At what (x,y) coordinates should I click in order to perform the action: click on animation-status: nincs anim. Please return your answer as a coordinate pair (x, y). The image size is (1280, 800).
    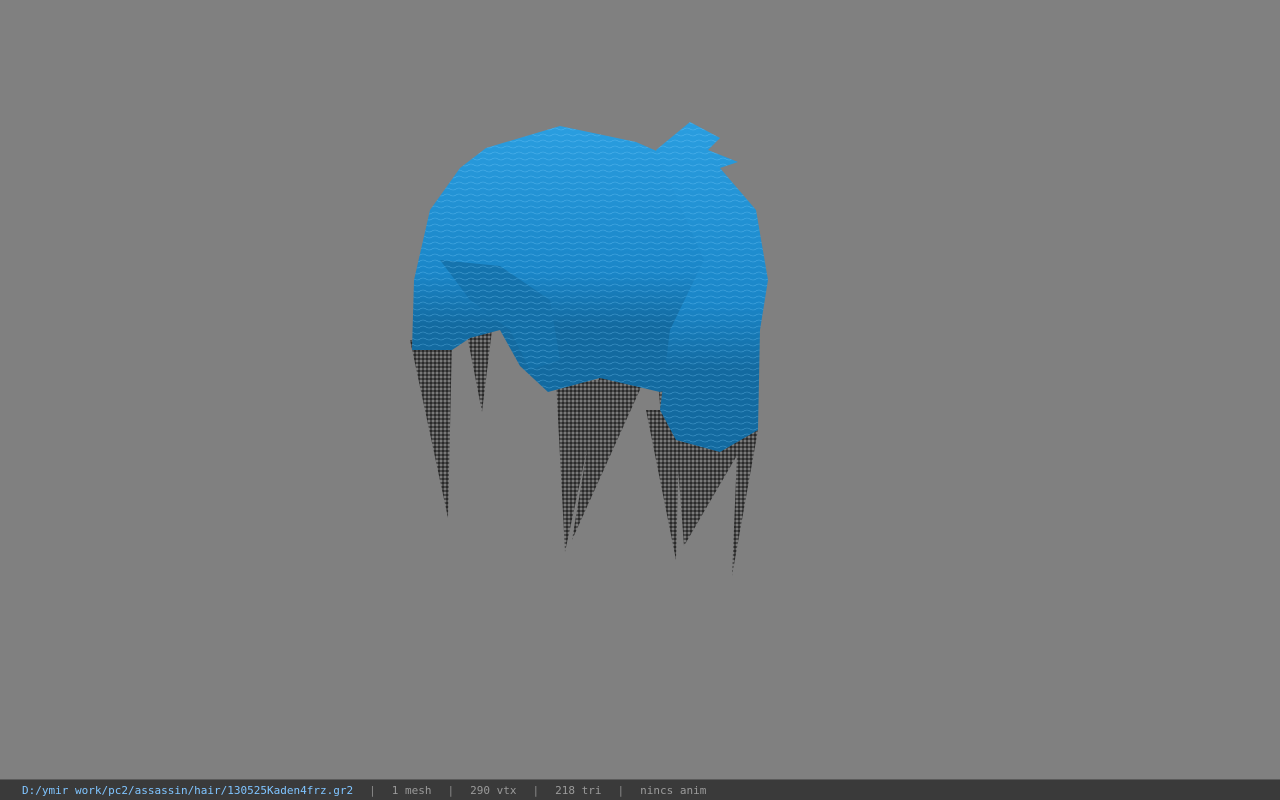
    Looking at the image, I should click on (673, 790).